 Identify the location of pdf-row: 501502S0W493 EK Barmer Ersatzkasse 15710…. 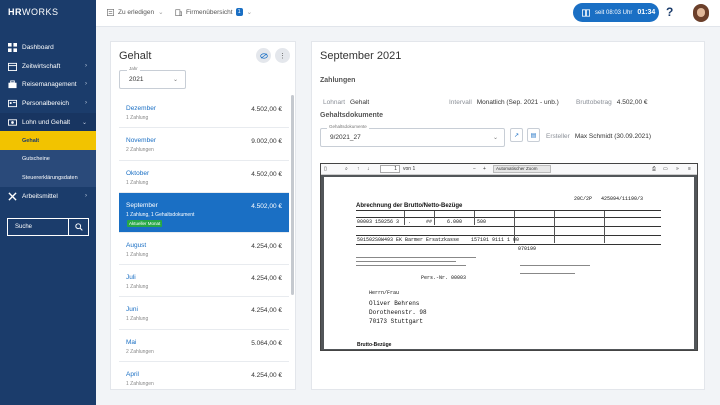
(438, 240).